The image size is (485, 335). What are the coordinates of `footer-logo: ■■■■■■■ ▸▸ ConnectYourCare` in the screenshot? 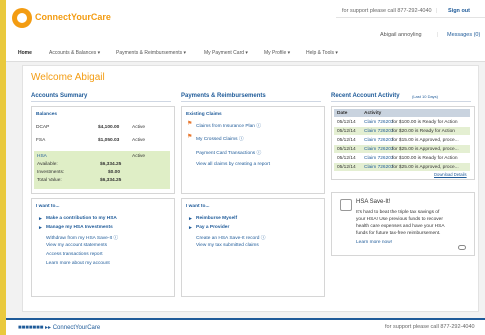 It's located at (59, 328).